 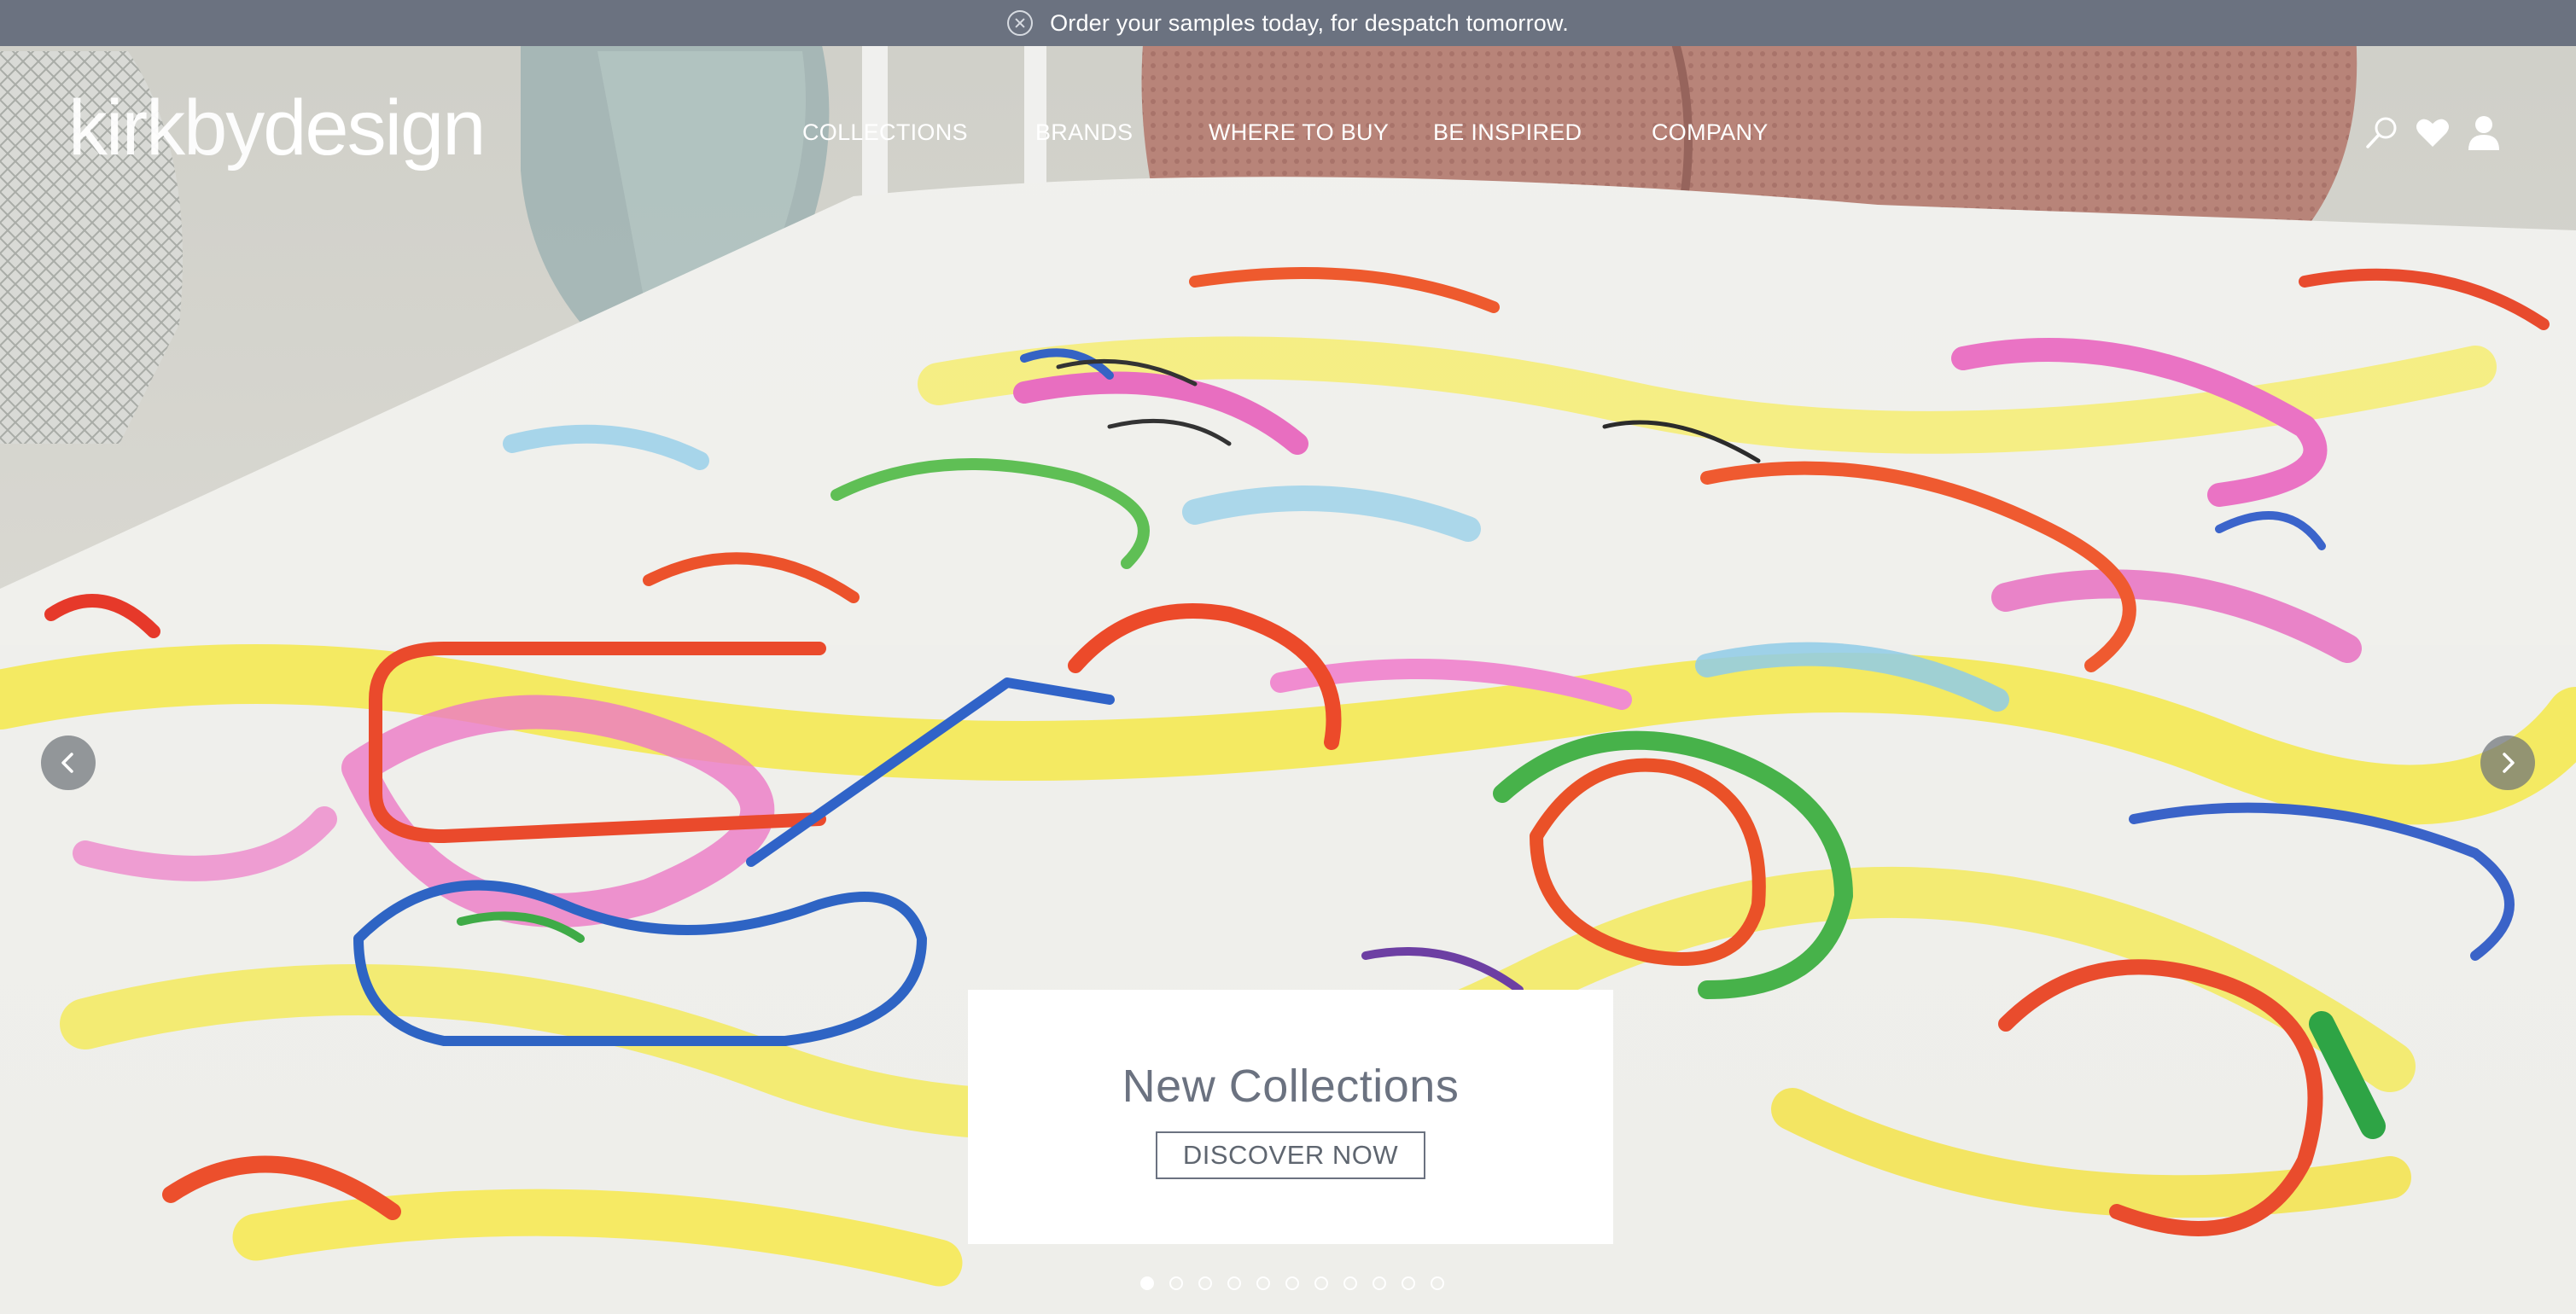 I want to click on nav-item-collections: COLLECTIONS, so click(x=885, y=132).